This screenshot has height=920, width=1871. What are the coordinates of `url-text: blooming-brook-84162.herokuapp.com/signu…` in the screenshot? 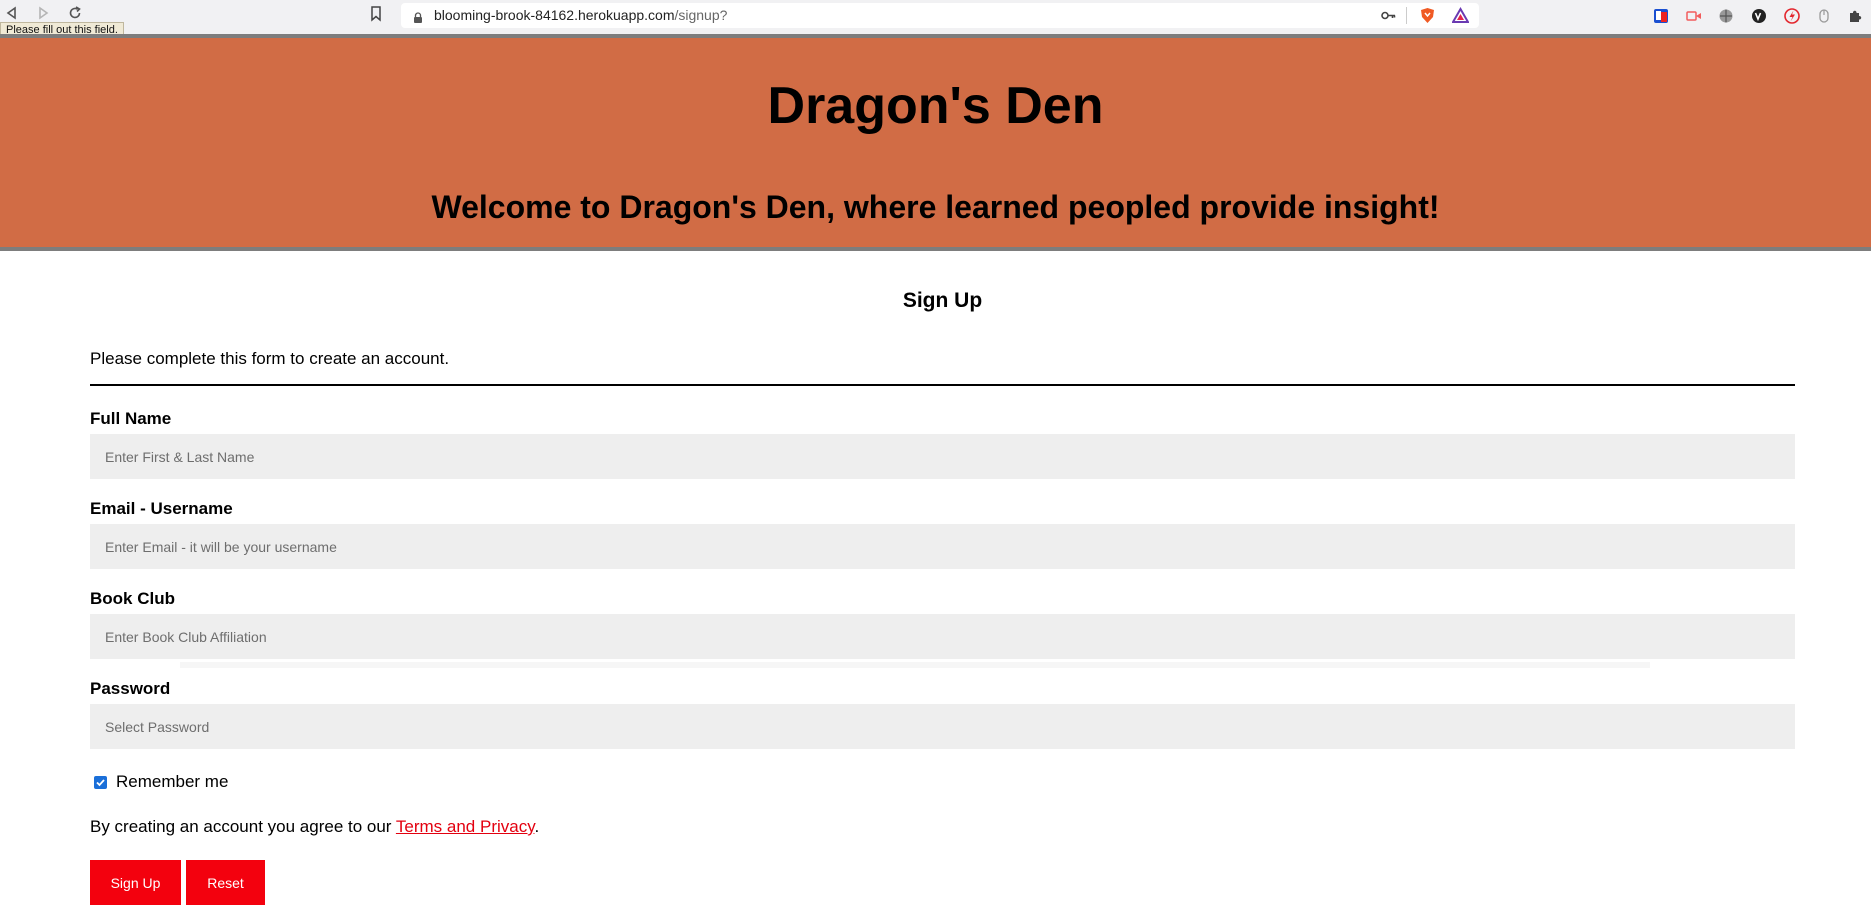 It's located at (580, 15).